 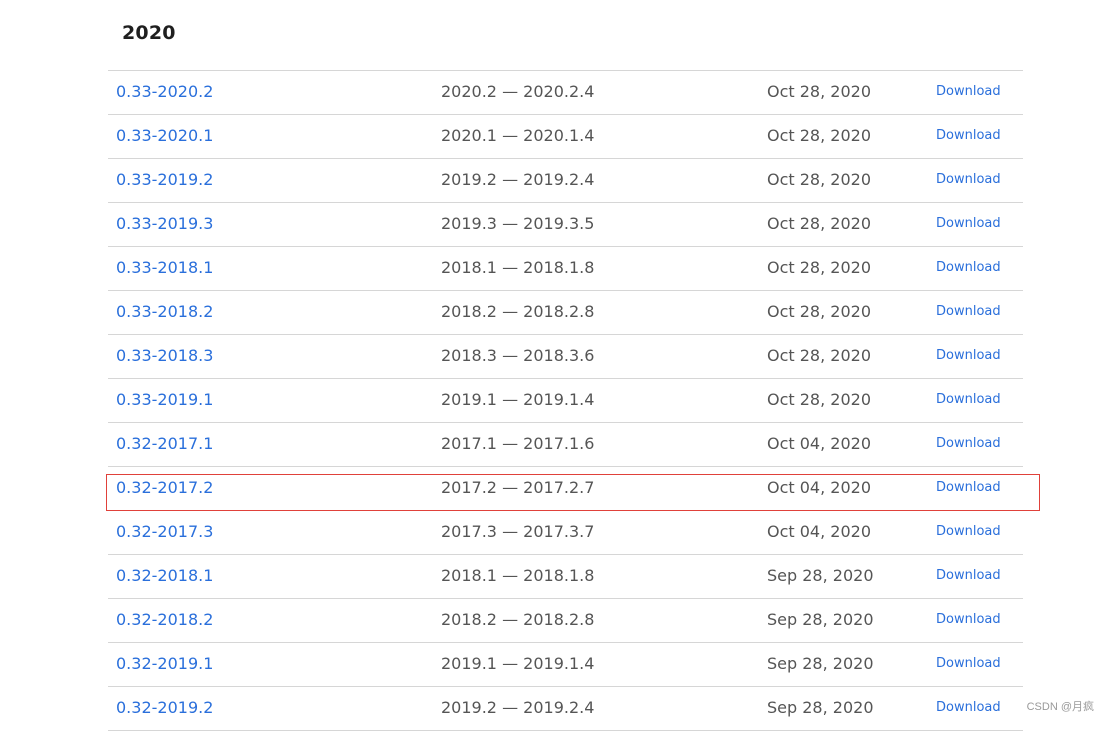 I want to click on version-link: 0.32-2019.2, so click(x=164, y=708).